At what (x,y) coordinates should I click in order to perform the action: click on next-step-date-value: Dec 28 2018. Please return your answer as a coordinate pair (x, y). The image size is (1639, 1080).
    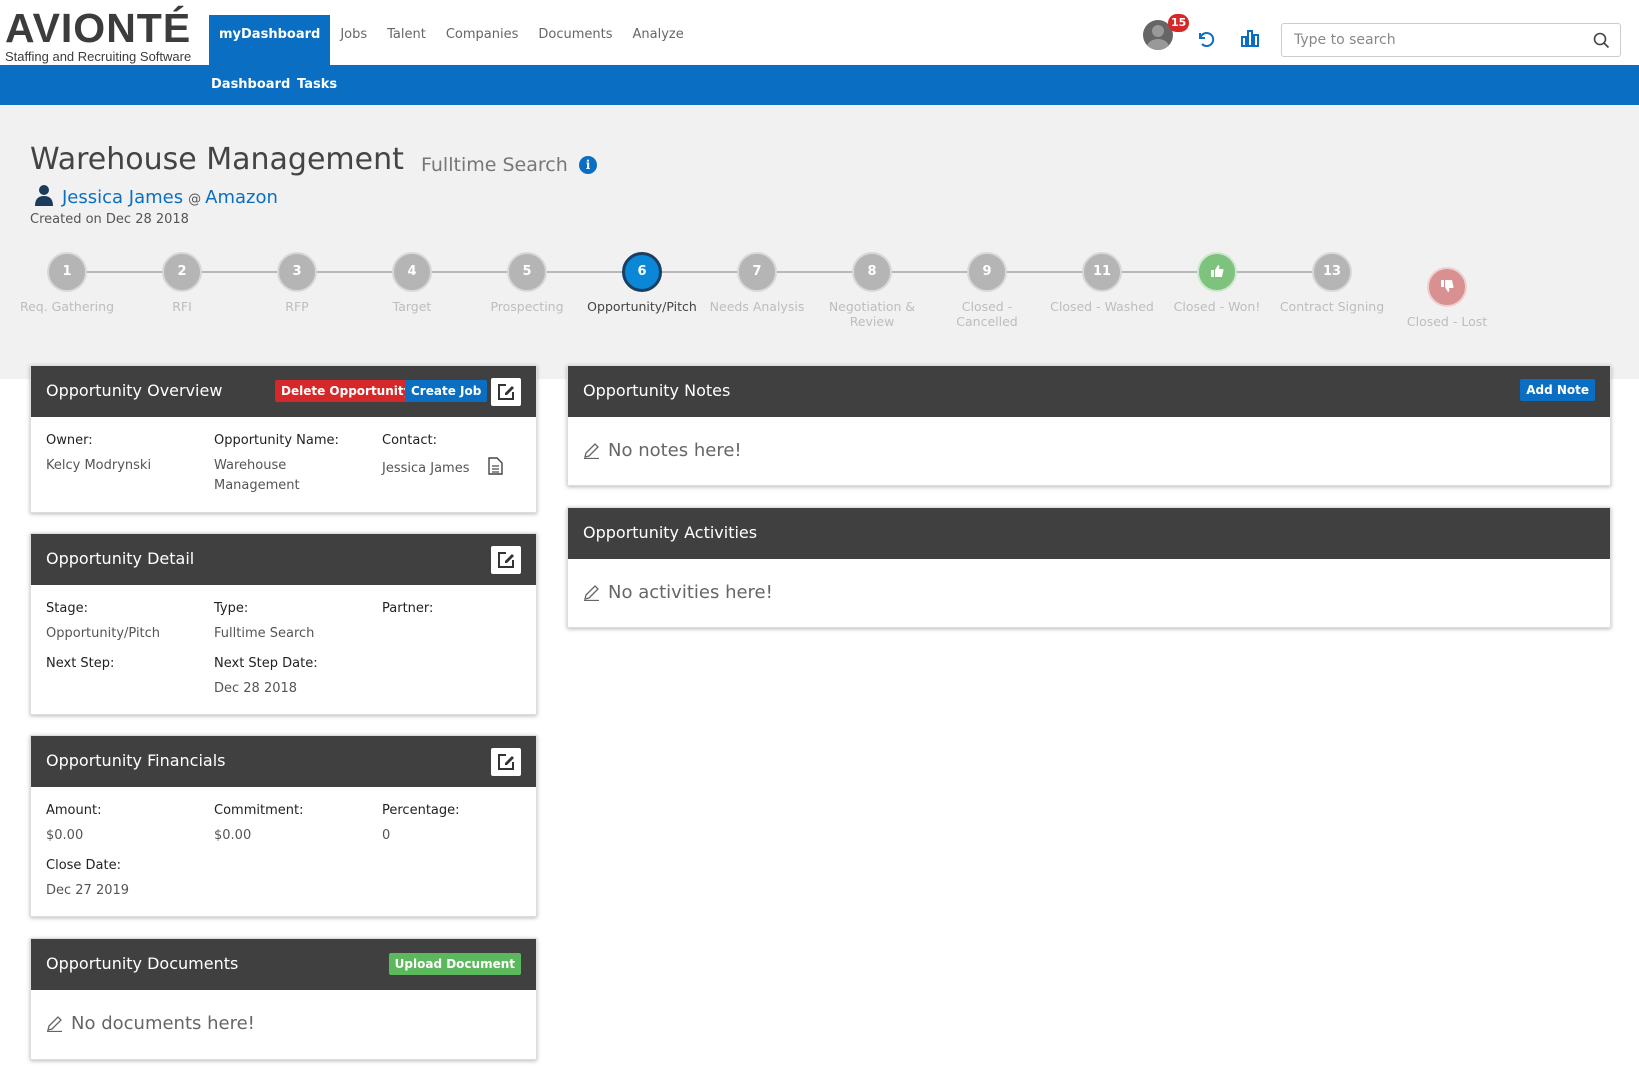
    Looking at the image, I should click on (256, 688).